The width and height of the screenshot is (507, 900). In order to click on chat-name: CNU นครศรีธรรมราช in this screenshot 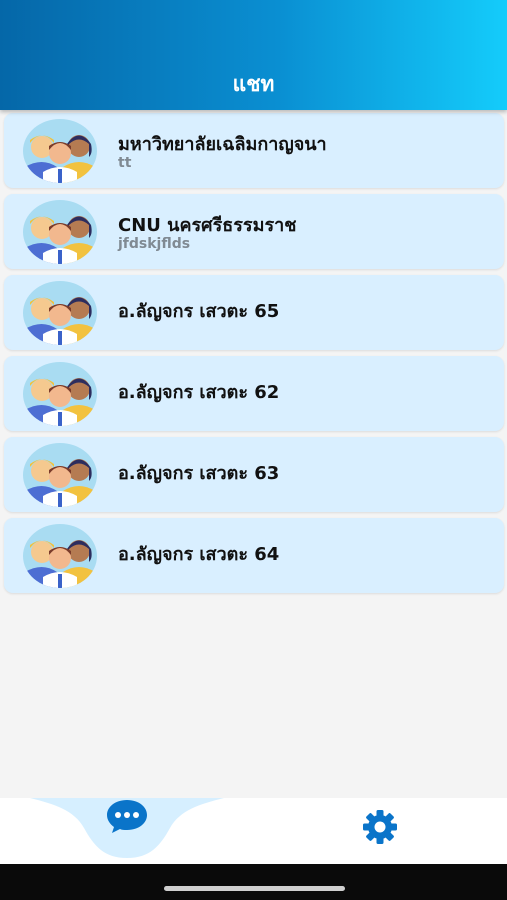, I will do `click(207, 225)`.